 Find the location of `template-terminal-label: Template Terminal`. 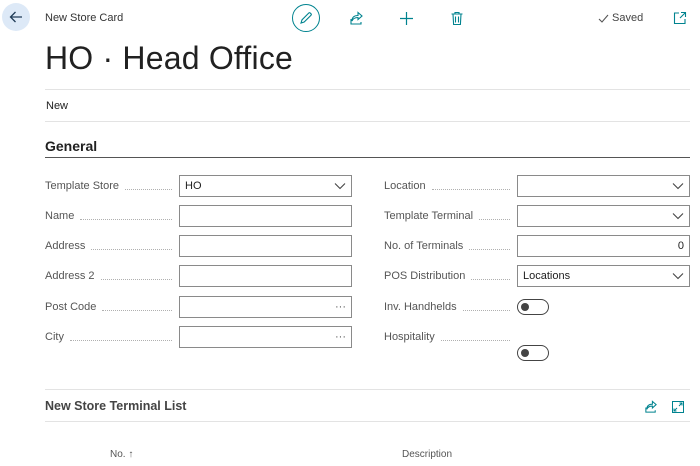

template-terminal-label: Template Terminal is located at coordinates (450, 216).